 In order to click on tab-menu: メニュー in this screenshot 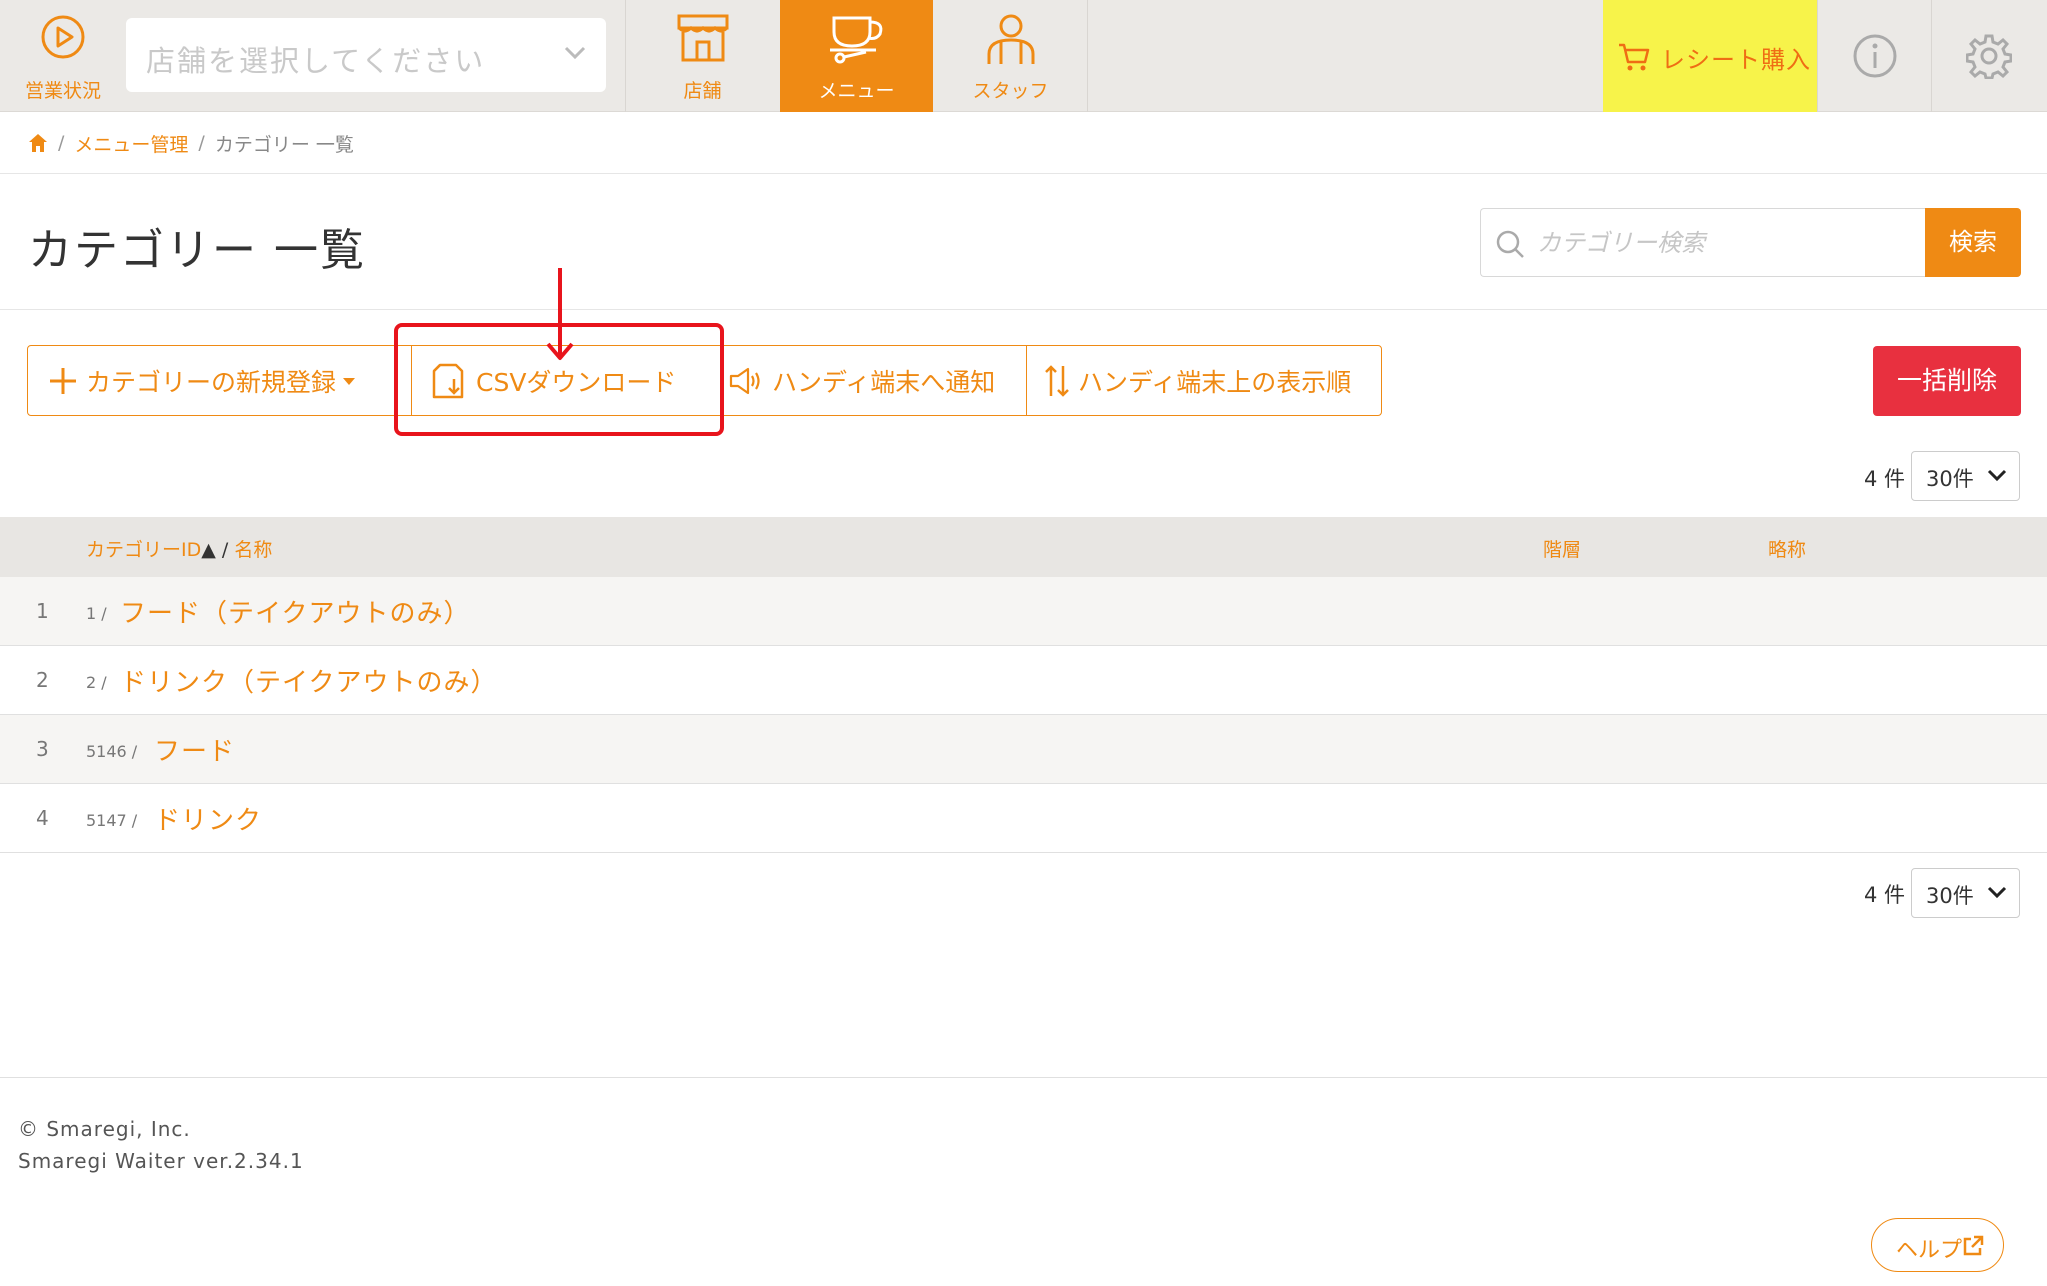, I will do `click(856, 56)`.